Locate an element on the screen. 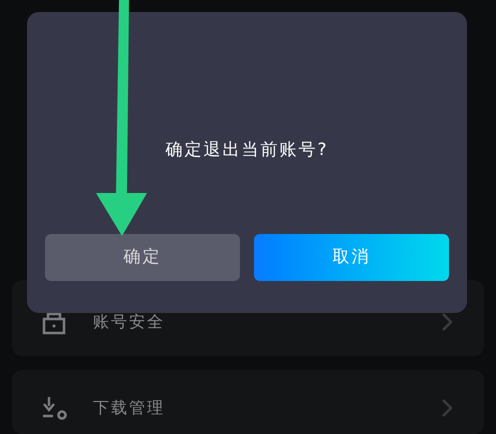  row-label: 下载管理 is located at coordinates (129, 408).